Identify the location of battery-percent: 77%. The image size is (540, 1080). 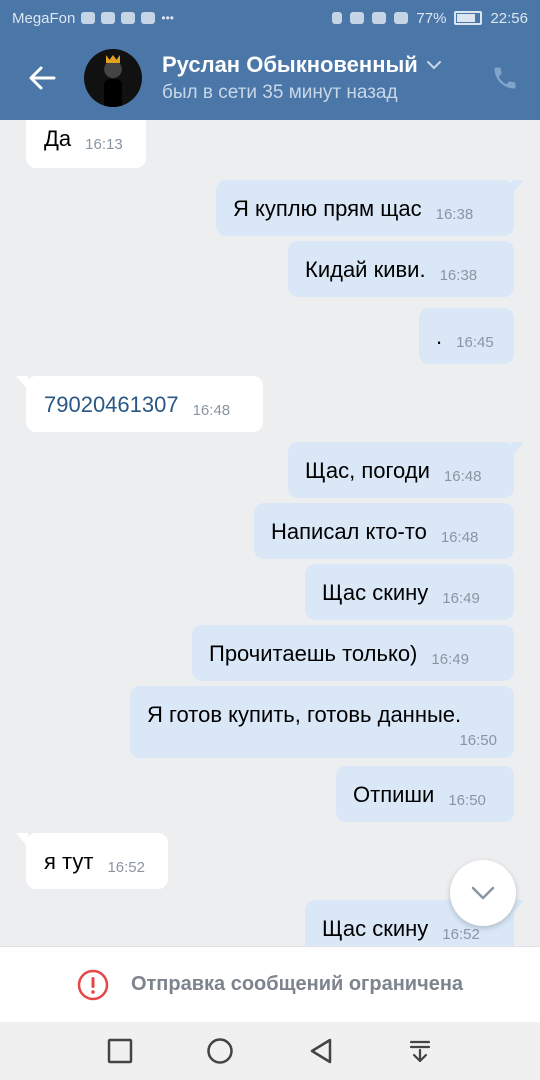
(431, 18).